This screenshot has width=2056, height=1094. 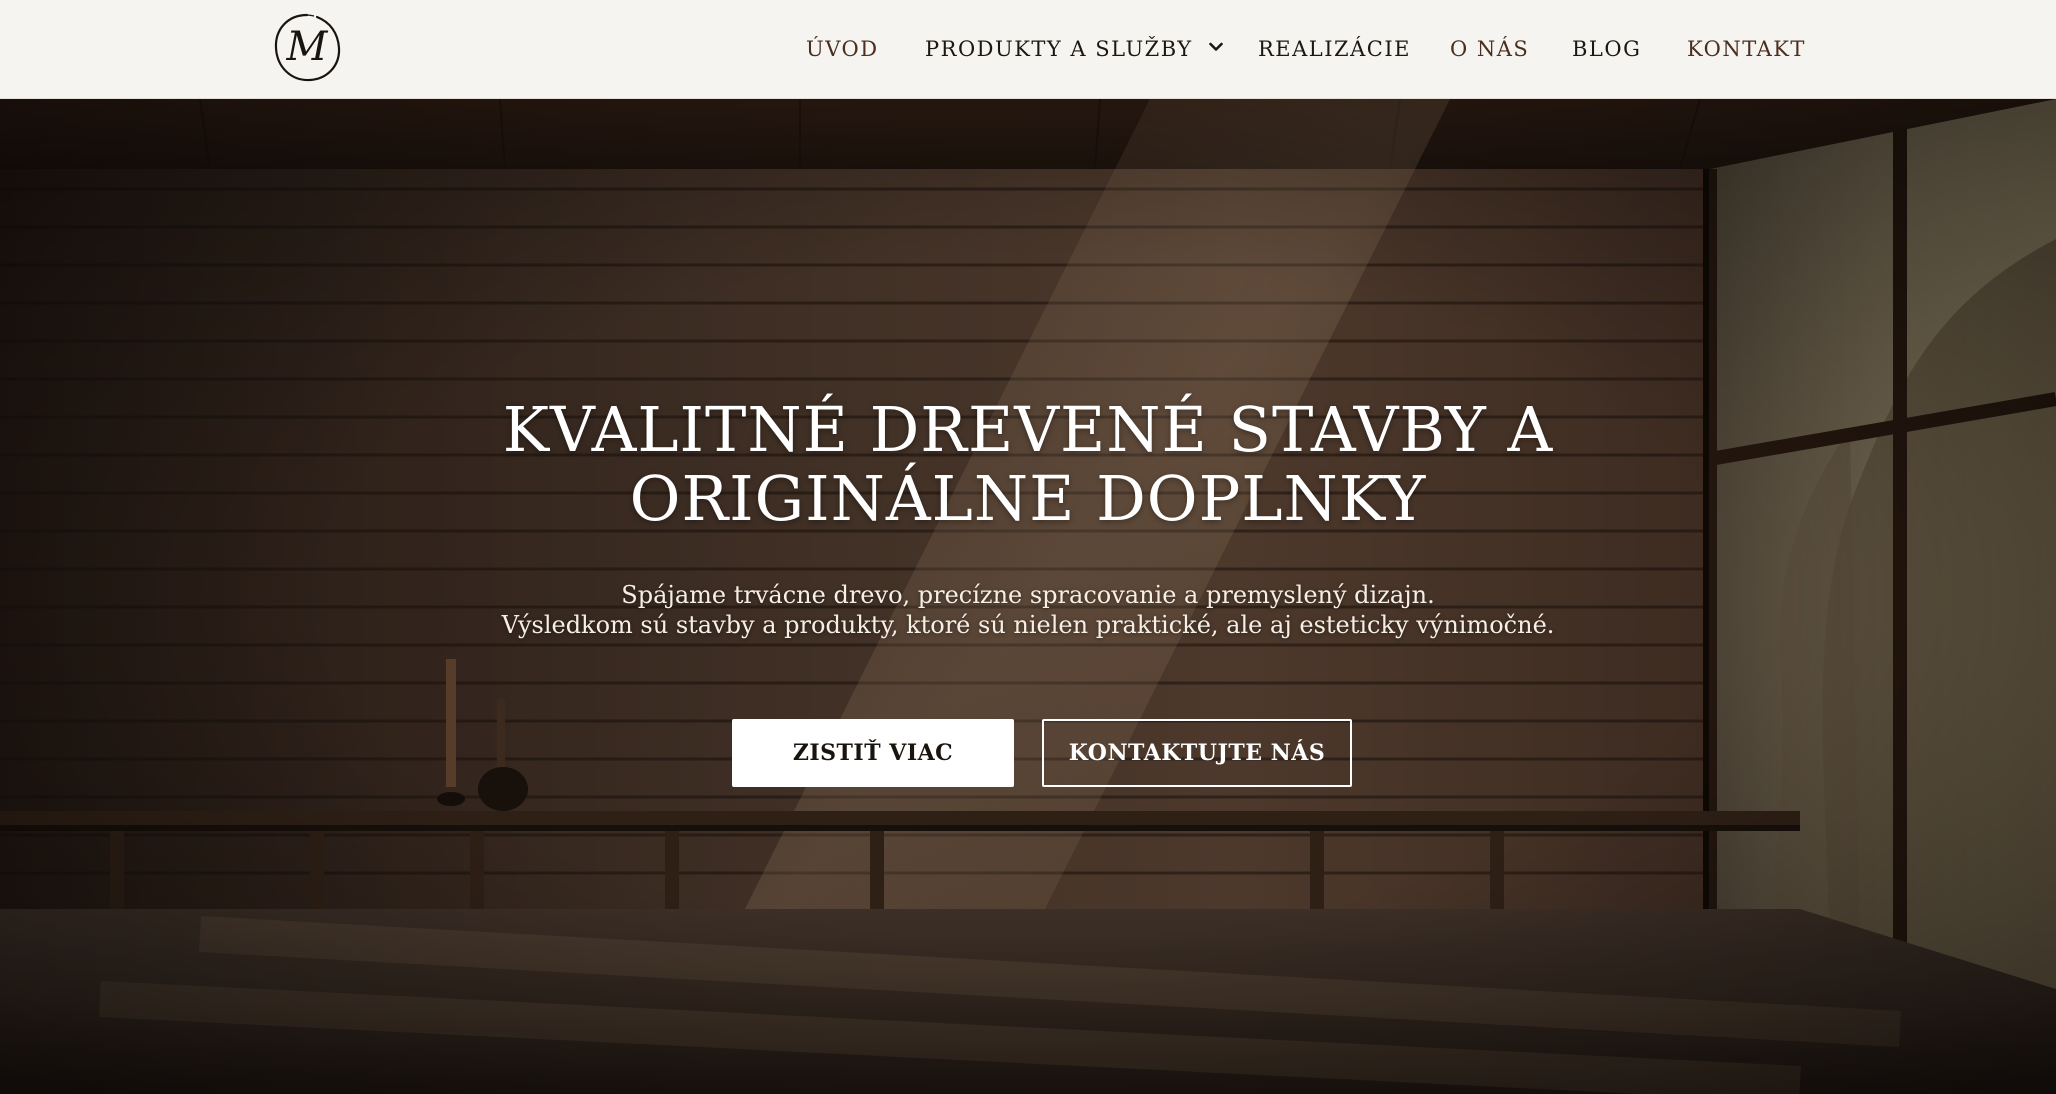 I want to click on nav-label: REALIZÁCIE, so click(x=1334, y=49).